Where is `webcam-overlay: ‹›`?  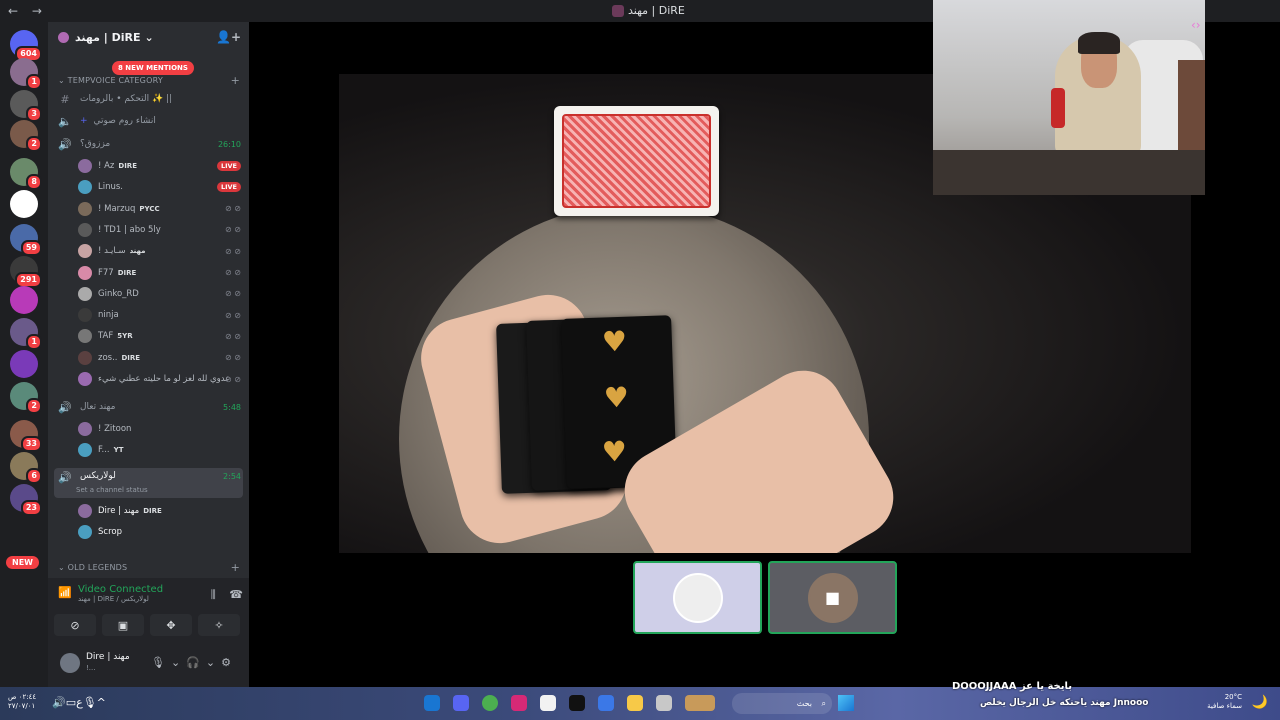 webcam-overlay: ‹› is located at coordinates (1069, 97).